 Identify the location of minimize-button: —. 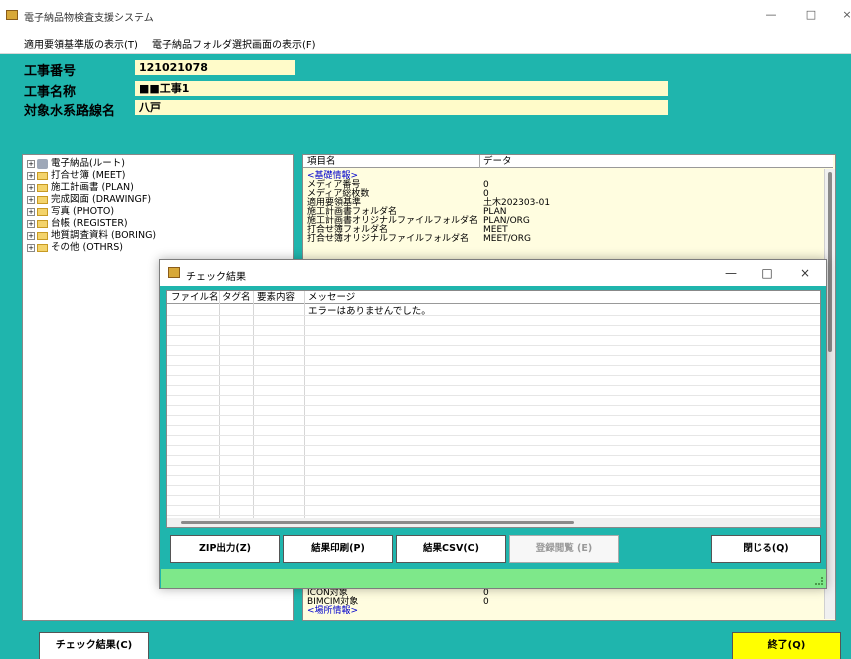
(771, 15).